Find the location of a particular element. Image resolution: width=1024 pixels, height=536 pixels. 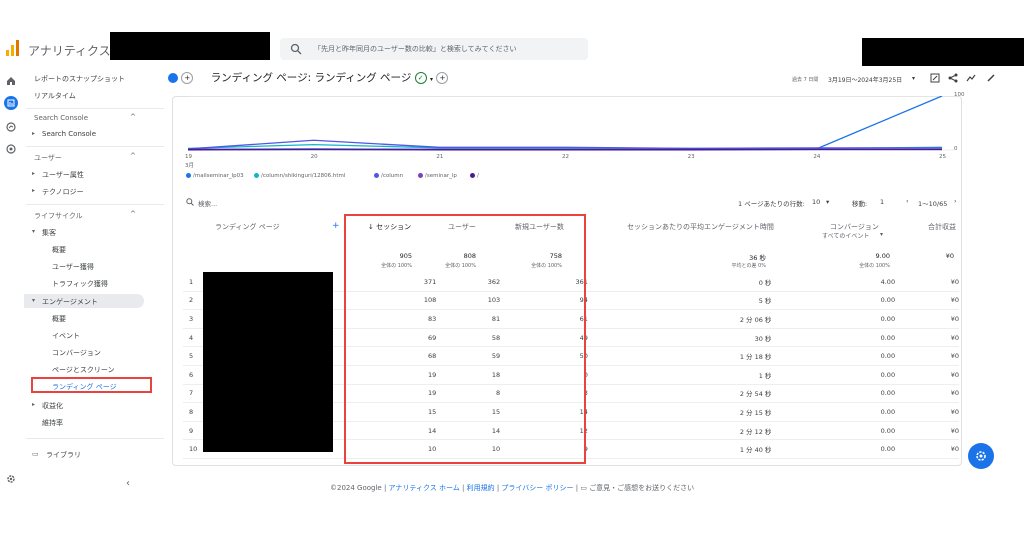

y-tick-label: 0 is located at coordinates (956, 149).